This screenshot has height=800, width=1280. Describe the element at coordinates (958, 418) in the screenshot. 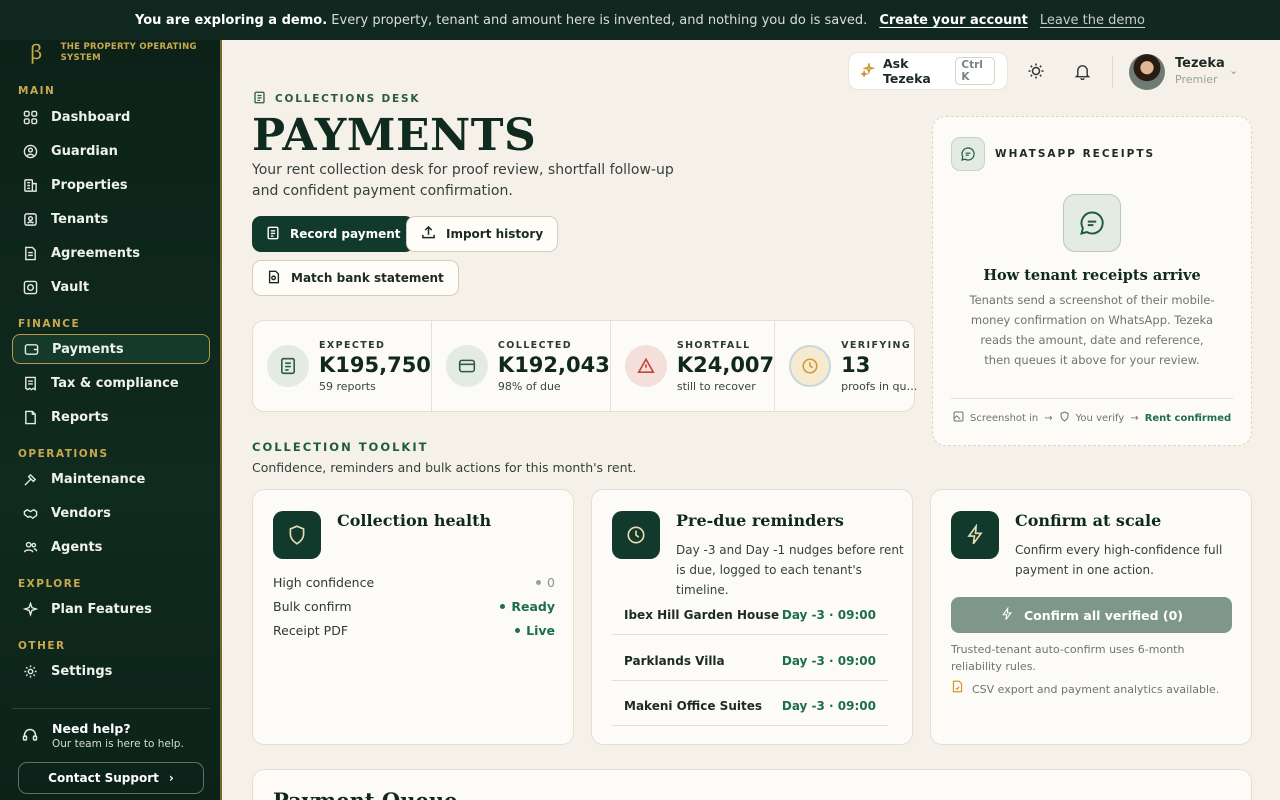

I see `image-icon` at that location.